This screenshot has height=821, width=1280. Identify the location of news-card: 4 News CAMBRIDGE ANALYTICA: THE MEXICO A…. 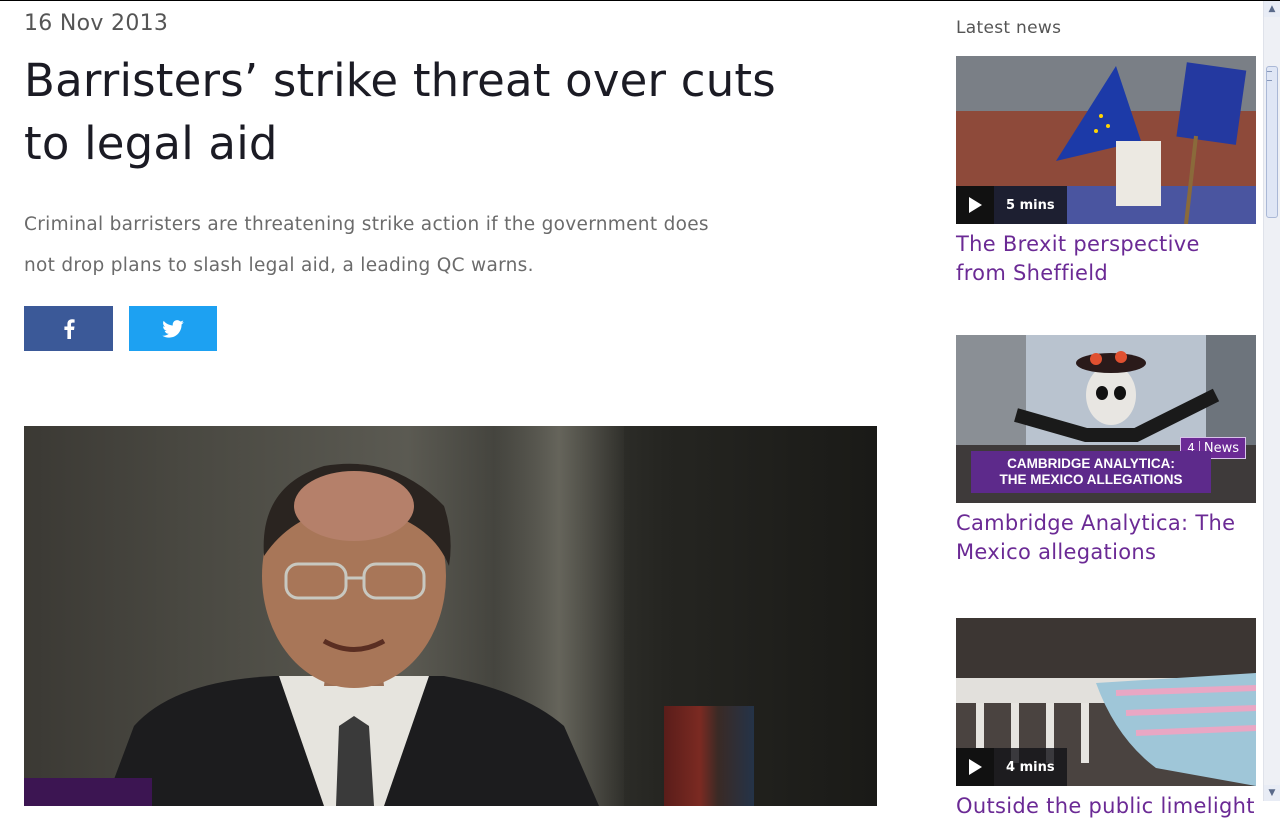
(1106, 451).